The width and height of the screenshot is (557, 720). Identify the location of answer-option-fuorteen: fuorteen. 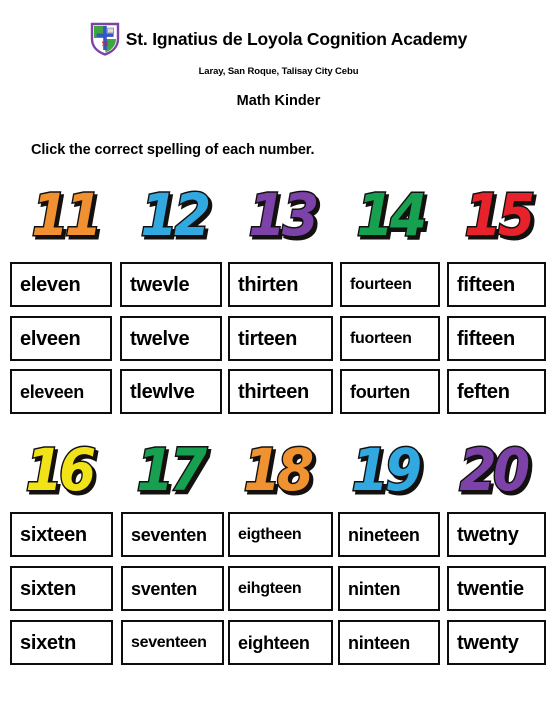
(390, 338).